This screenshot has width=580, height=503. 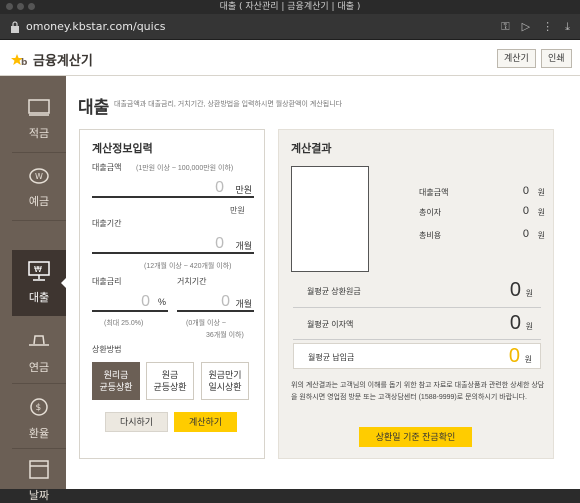 I want to click on period-input: 0 개월, so click(x=173, y=243).